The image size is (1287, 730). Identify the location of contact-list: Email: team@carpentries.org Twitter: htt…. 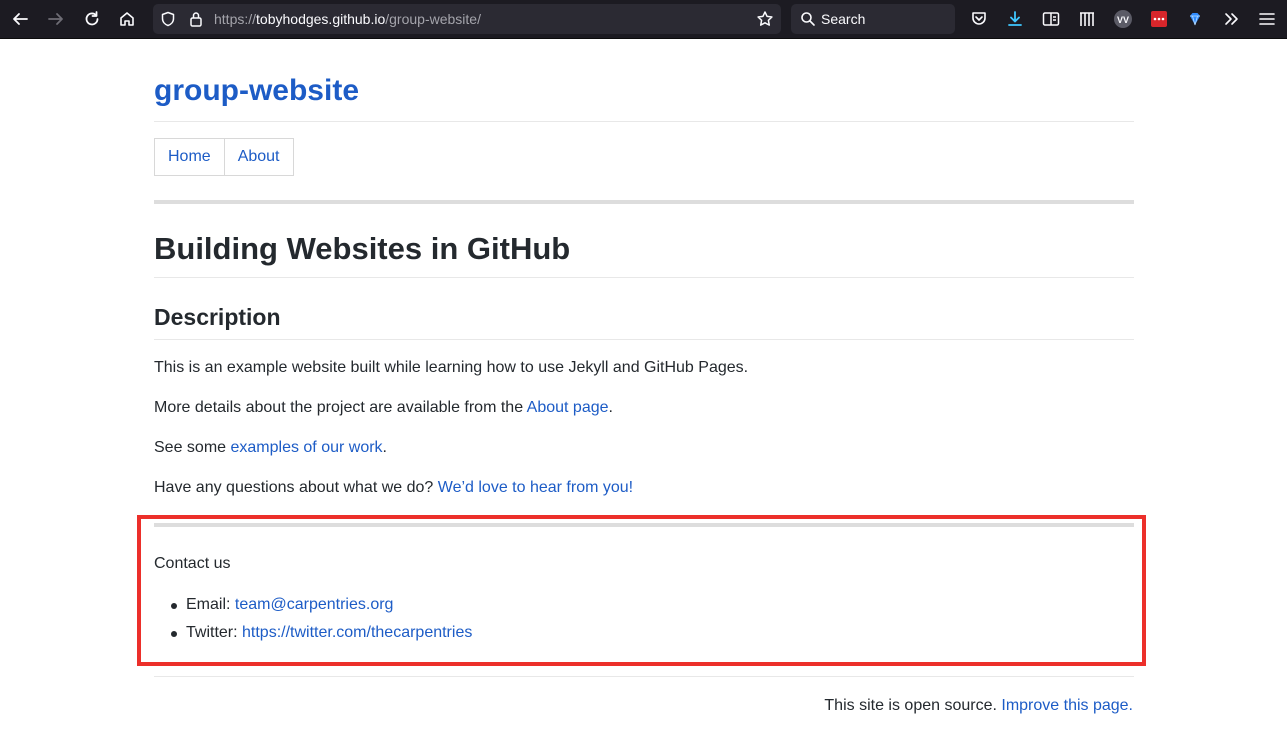
(313, 623).